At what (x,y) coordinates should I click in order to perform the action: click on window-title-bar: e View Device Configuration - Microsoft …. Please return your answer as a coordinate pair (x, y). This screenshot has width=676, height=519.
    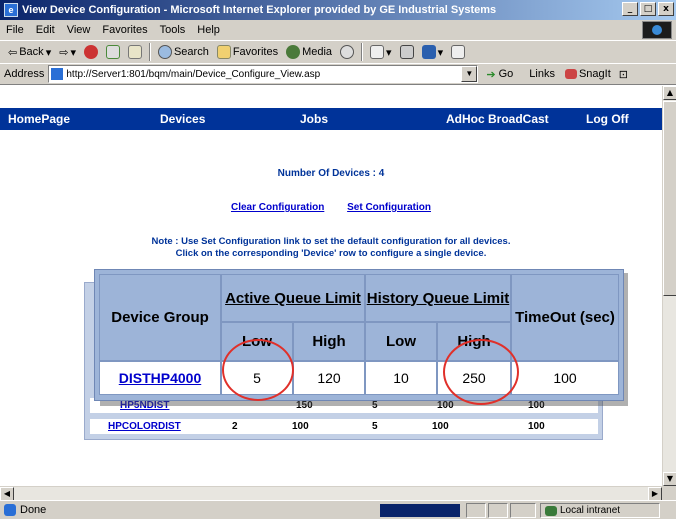
    Looking at the image, I should click on (338, 10).